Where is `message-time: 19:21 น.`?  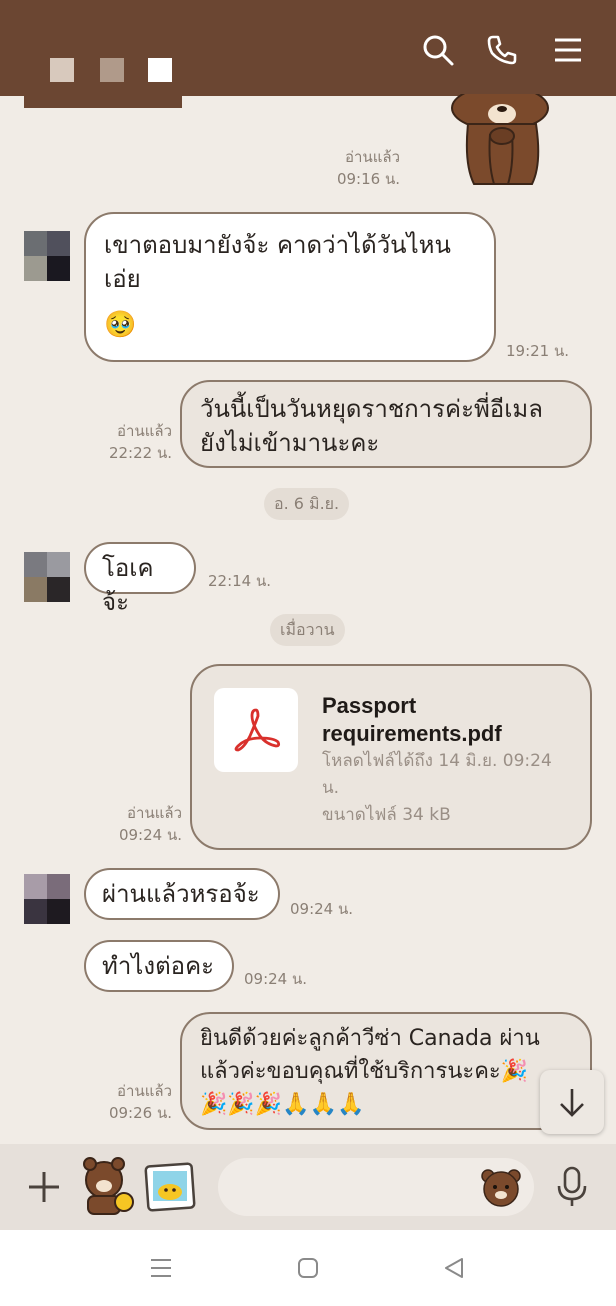 message-time: 19:21 น. is located at coordinates (538, 351).